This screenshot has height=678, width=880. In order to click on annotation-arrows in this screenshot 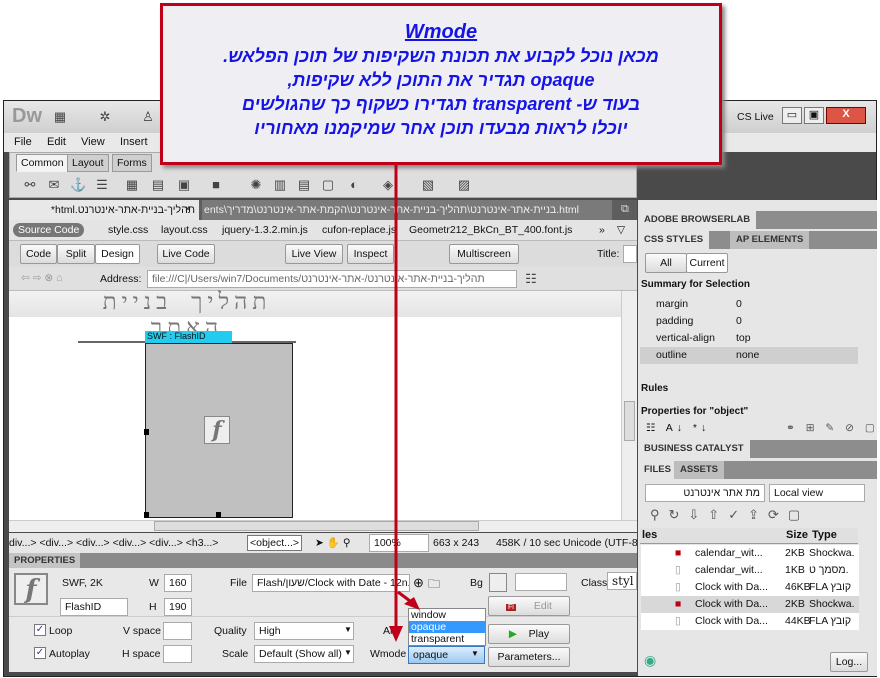, I will do `click(404, 403)`.